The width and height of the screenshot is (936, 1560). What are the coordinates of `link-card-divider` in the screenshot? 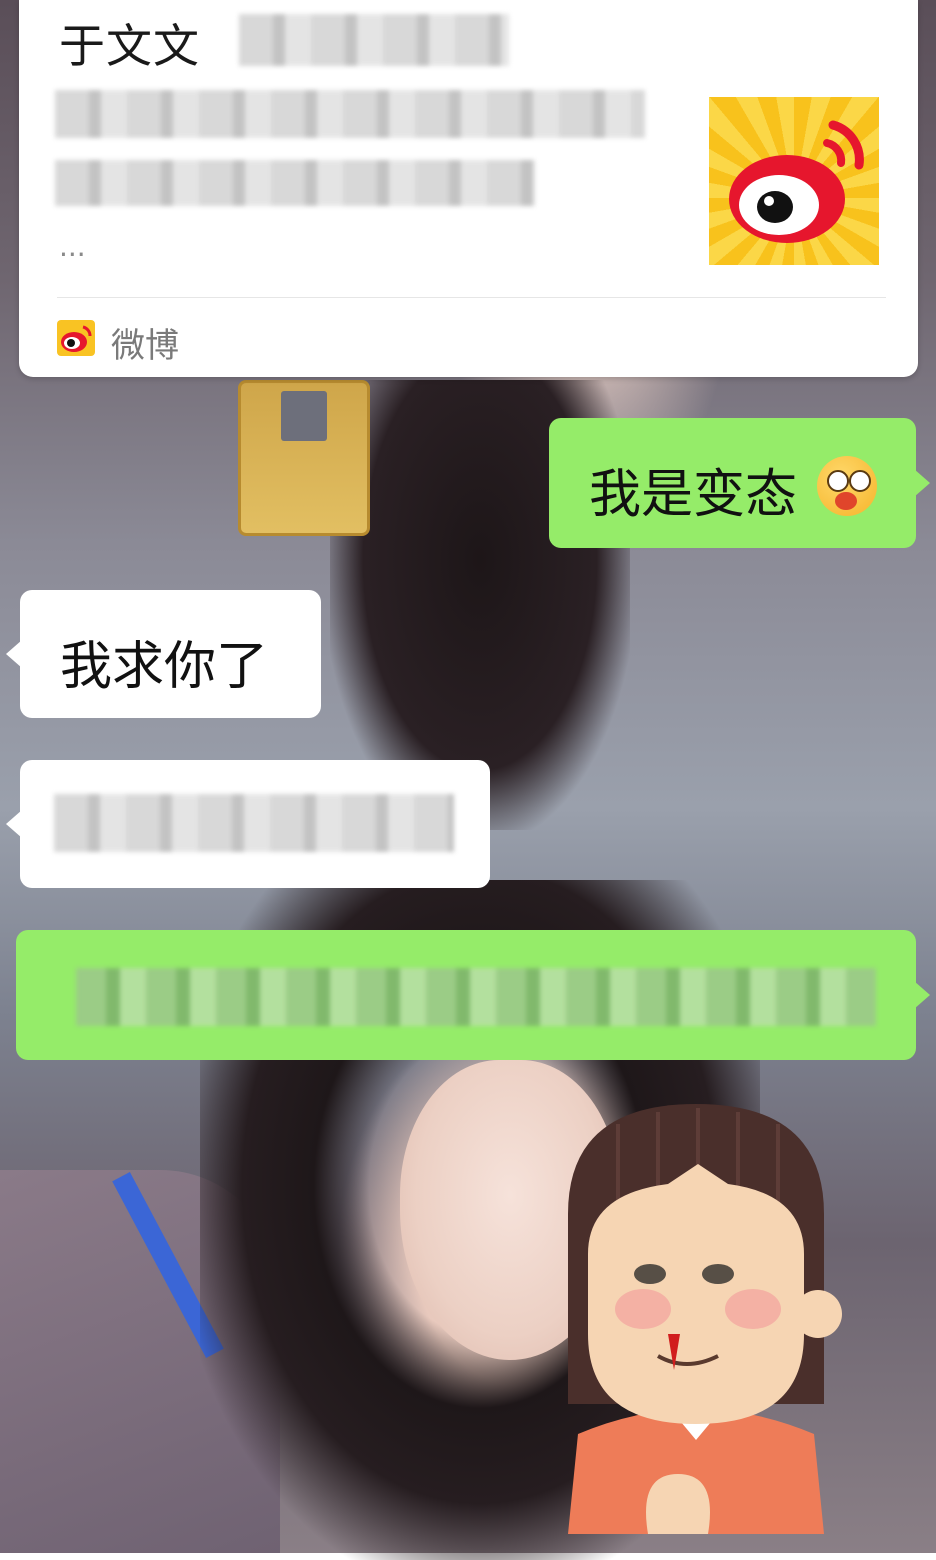 It's located at (471, 297).